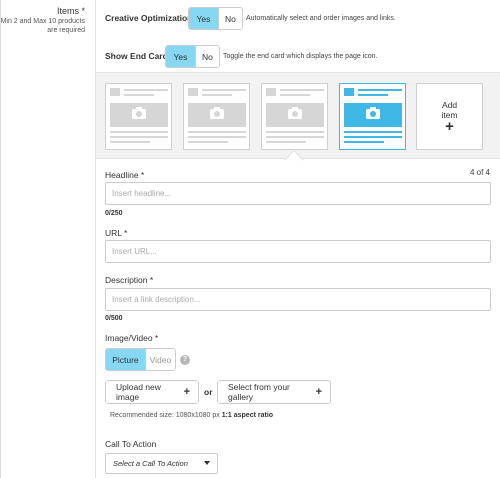  I want to click on url-label: URL *, so click(116, 233).